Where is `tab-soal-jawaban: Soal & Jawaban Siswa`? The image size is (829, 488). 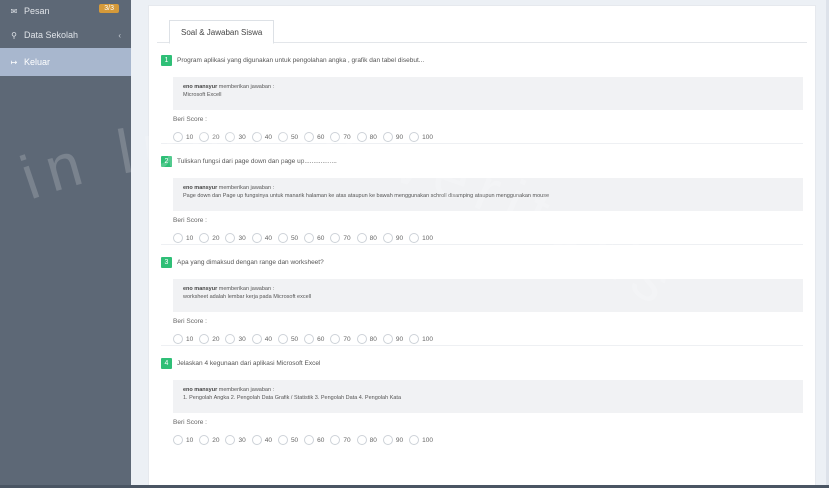 tab-soal-jawaban: Soal & Jawaban Siswa is located at coordinates (222, 32).